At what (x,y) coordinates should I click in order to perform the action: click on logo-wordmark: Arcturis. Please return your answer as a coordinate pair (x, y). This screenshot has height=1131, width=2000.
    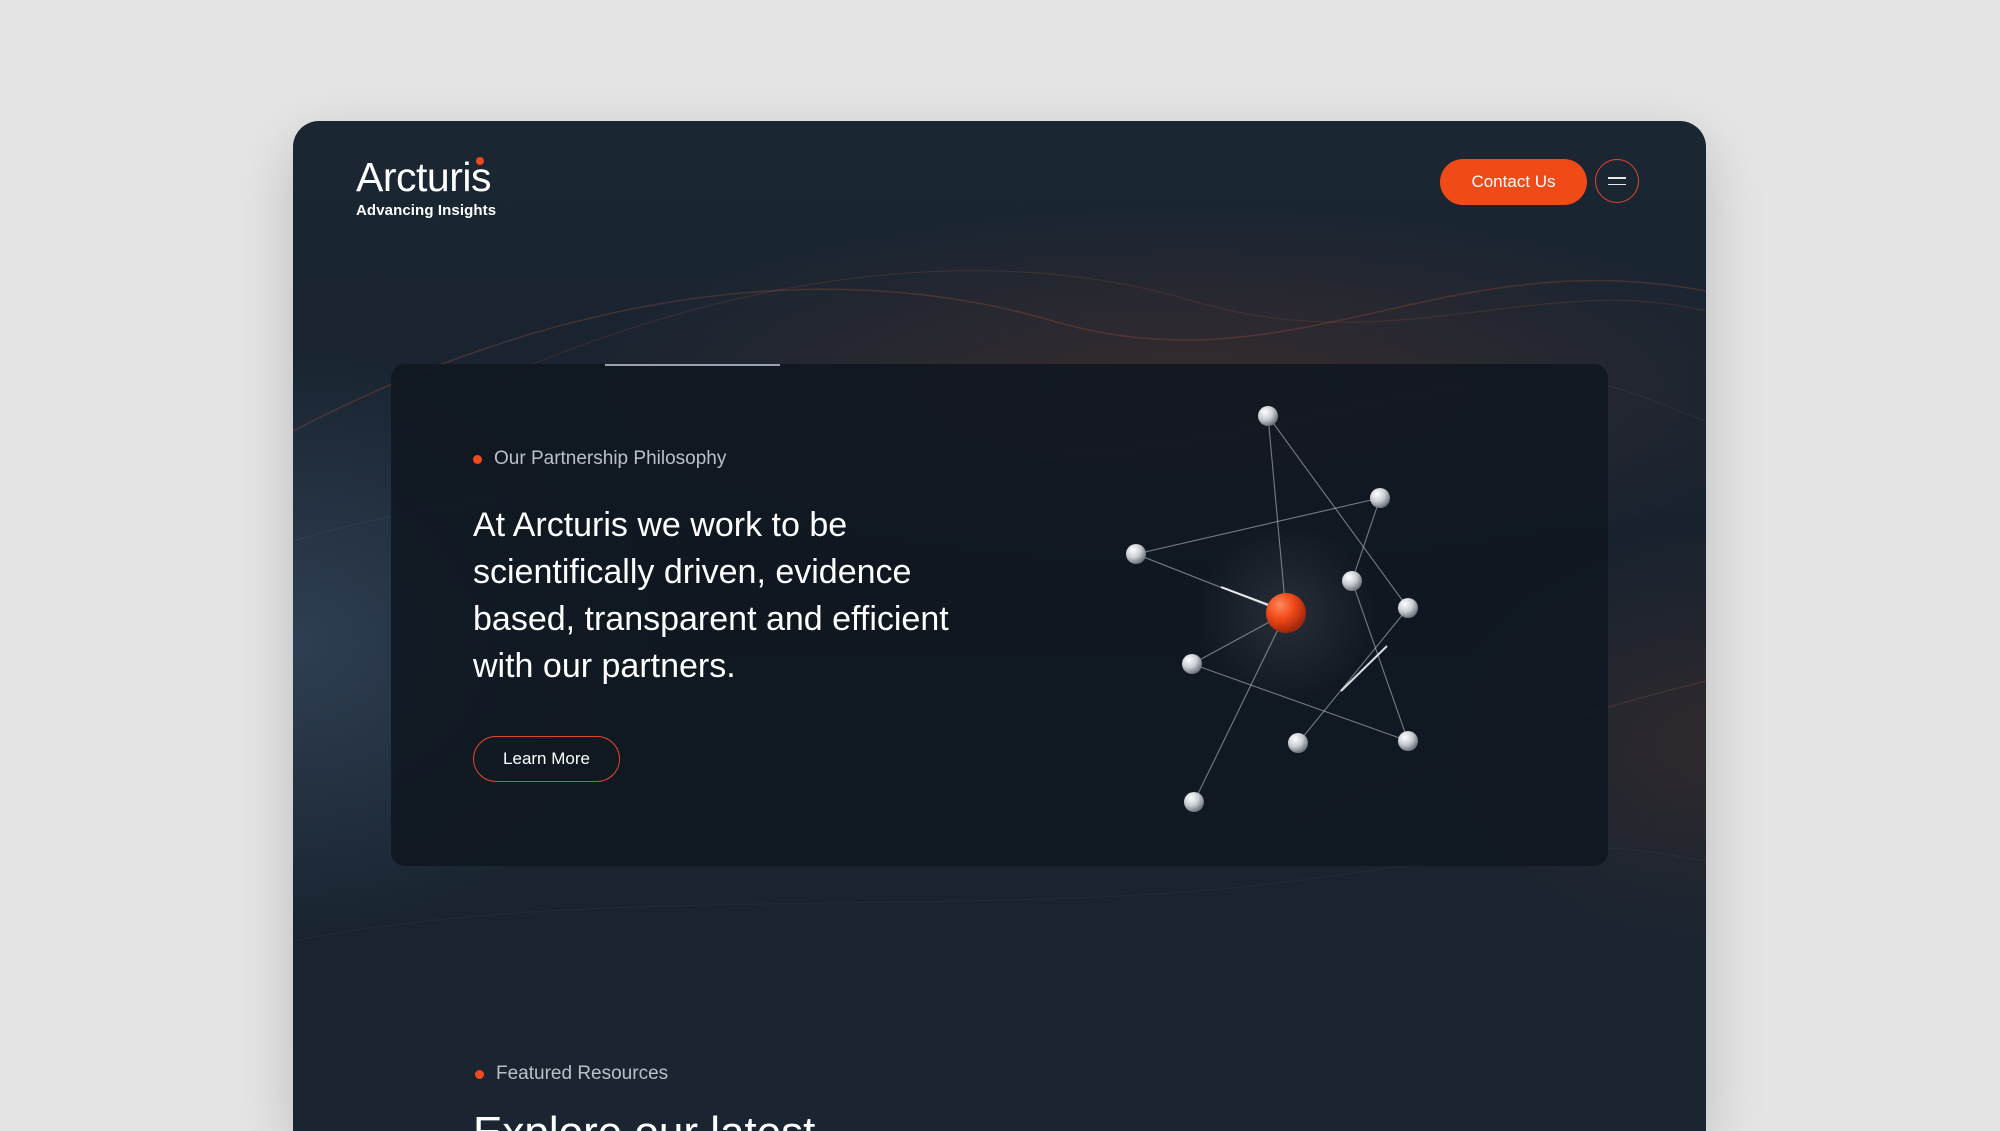
    Looking at the image, I should click on (423, 177).